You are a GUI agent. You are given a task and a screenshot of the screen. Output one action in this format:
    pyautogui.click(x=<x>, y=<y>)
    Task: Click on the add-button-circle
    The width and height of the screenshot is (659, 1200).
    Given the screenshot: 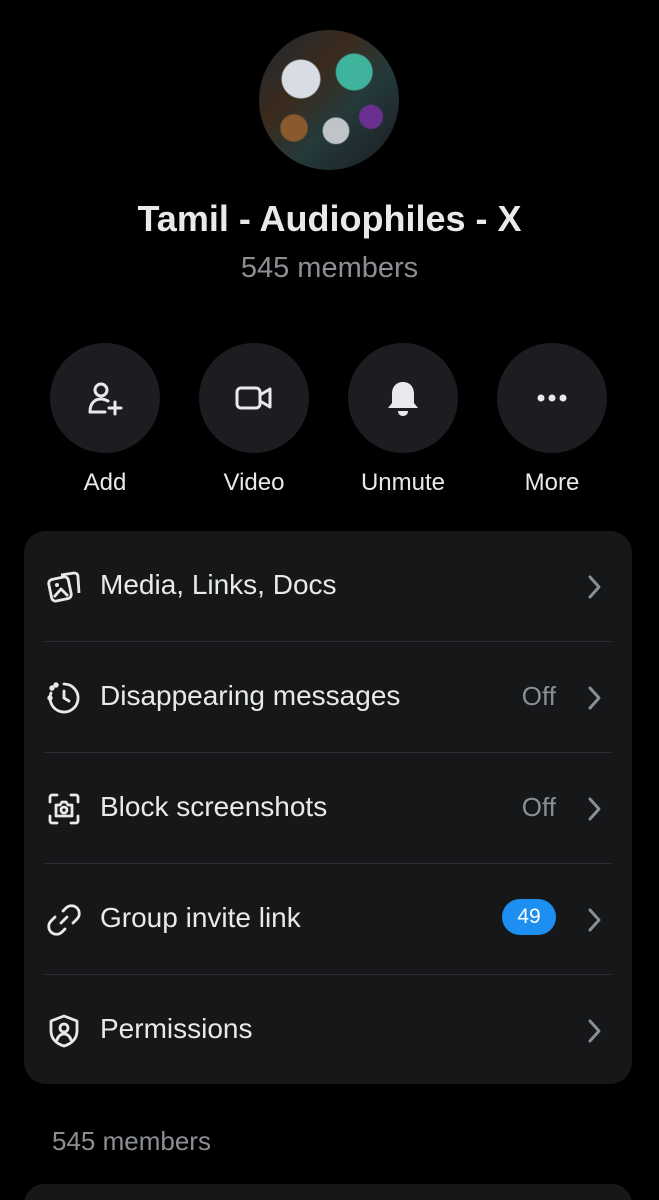 What is the action you would take?
    pyautogui.click(x=105, y=398)
    